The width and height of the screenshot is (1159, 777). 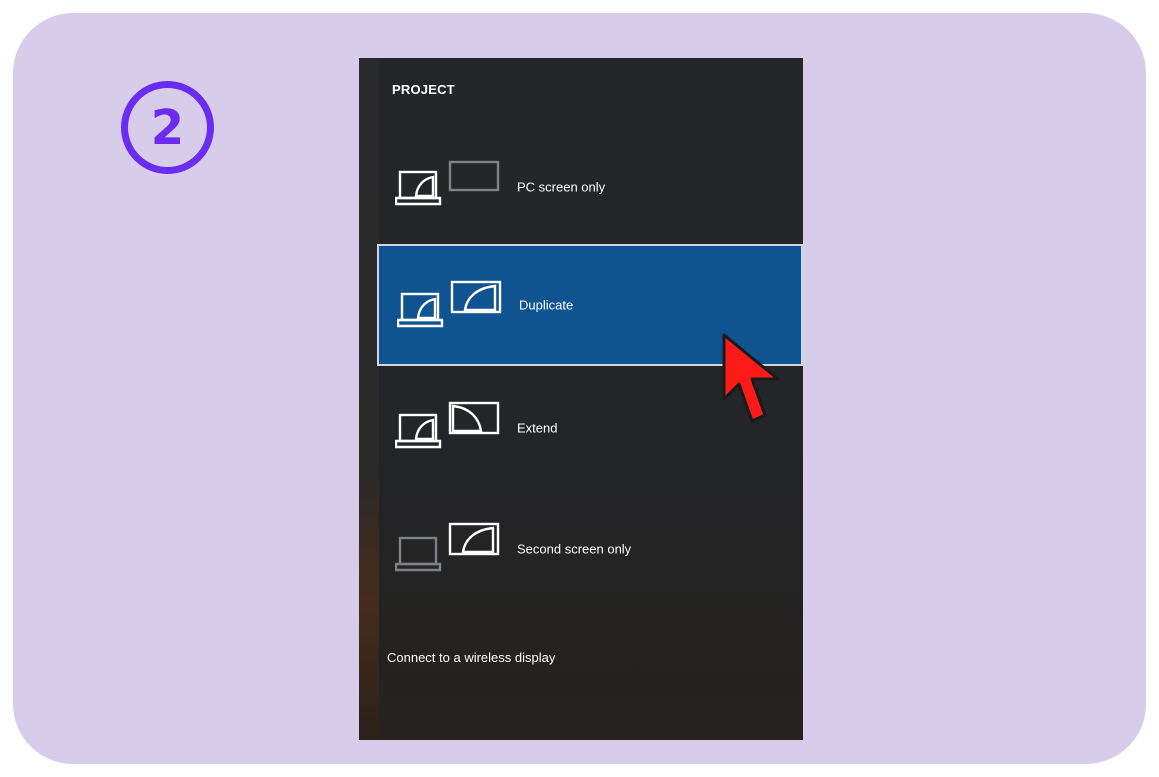 I want to click on mouse-pointer-icon, so click(x=751, y=378).